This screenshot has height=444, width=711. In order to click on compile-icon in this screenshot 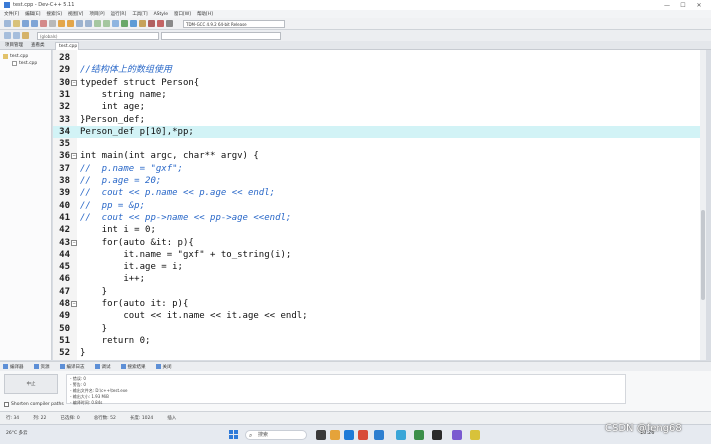, I will do `click(115, 23)`.